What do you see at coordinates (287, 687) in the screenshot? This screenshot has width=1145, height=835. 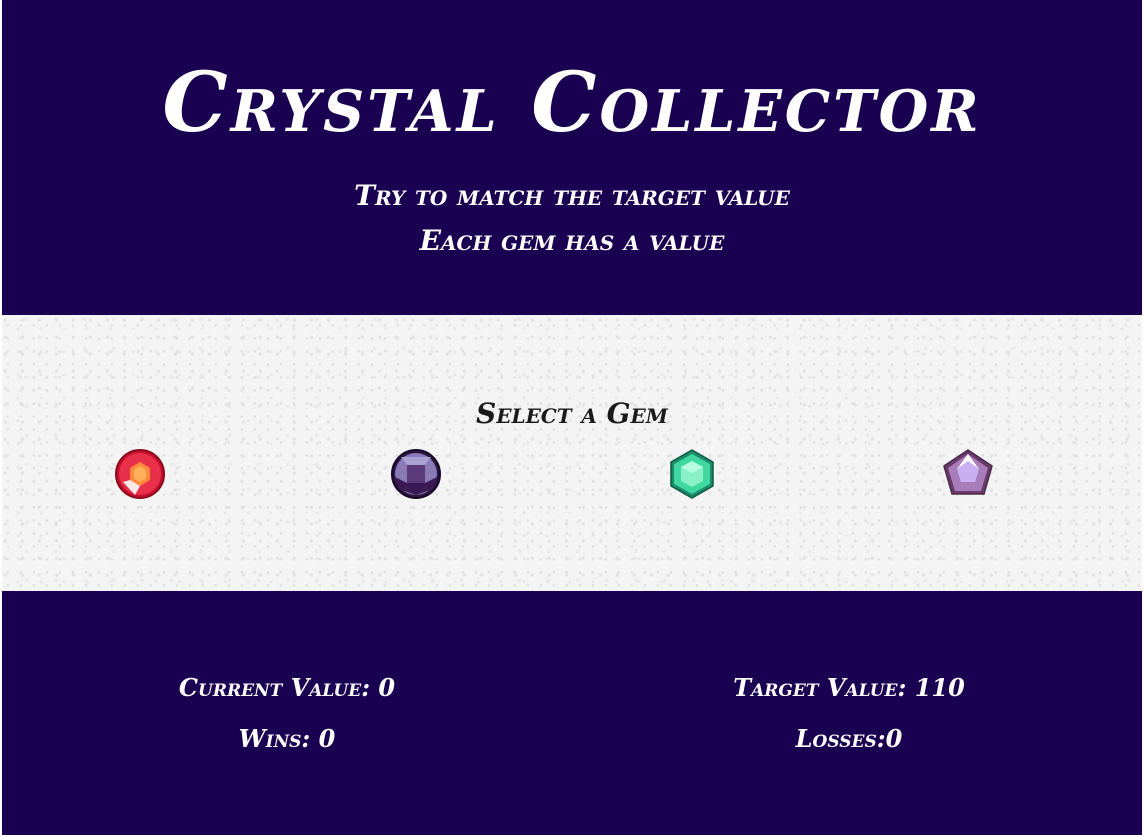 I see `current-value-display: Current Value: 0` at bounding box center [287, 687].